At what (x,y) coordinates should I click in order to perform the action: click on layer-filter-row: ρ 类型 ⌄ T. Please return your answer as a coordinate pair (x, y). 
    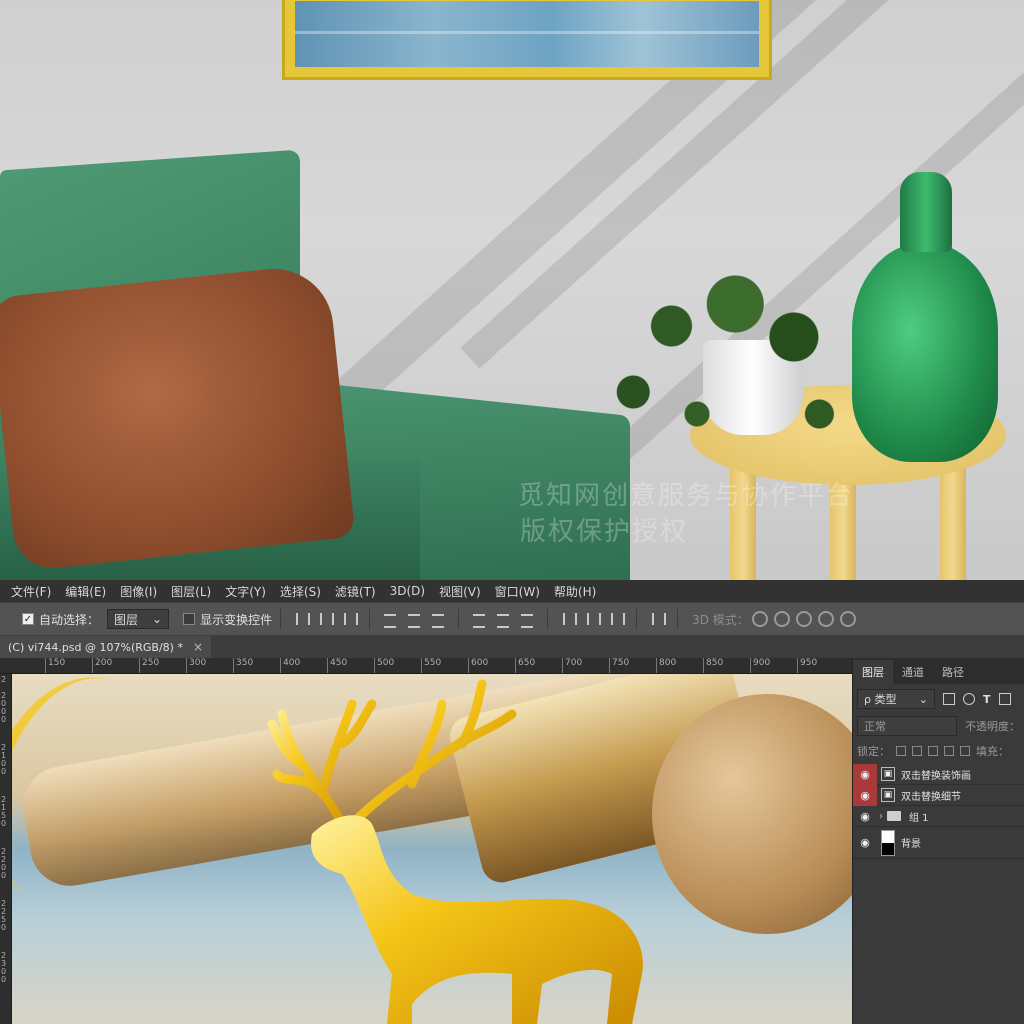
    Looking at the image, I should click on (938, 699).